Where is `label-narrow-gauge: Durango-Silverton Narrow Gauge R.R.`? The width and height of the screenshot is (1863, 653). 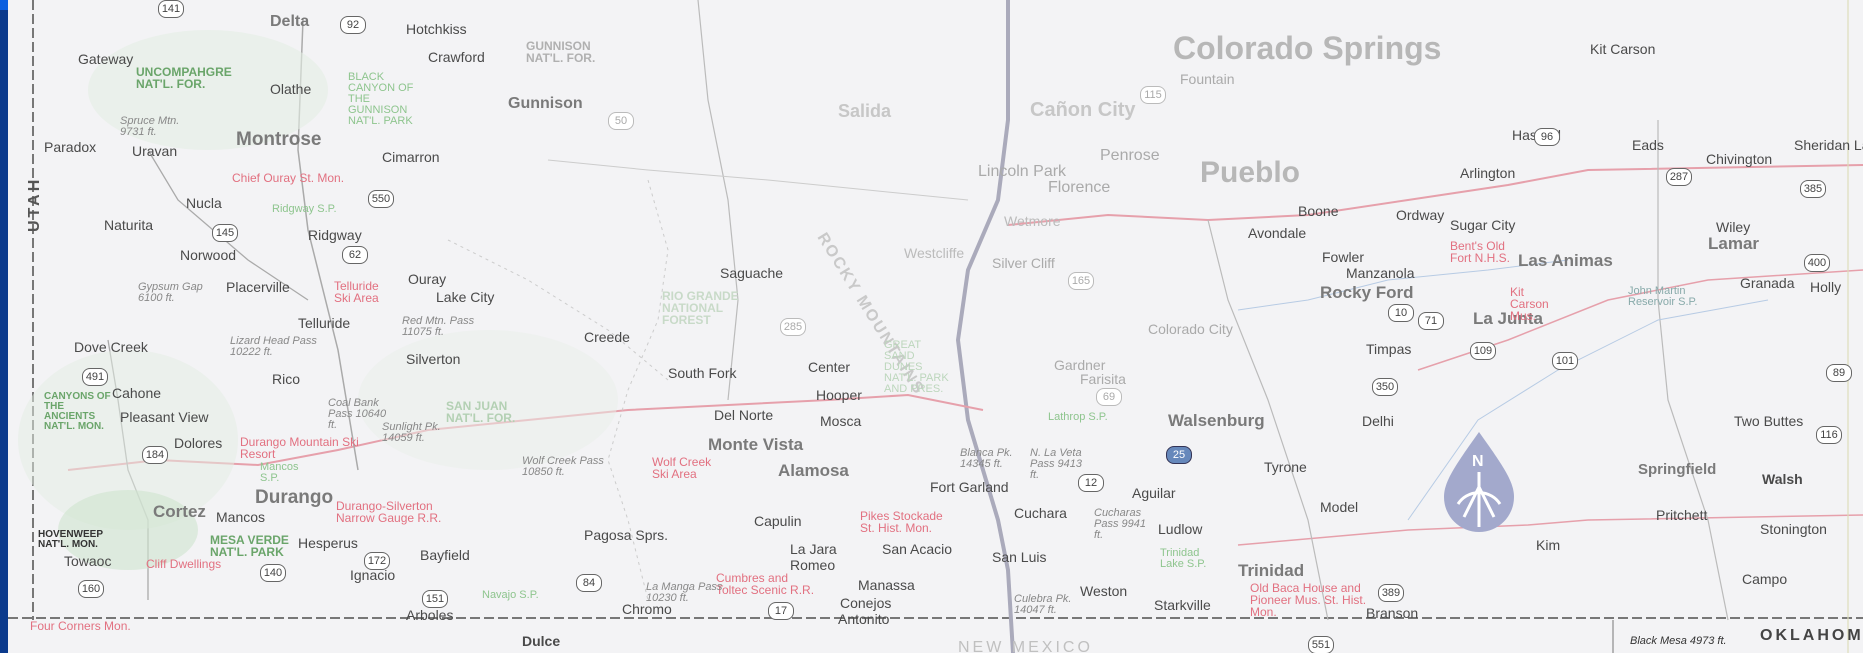 label-narrow-gauge: Durango-Silverton Narrow Gauge R.R. is located at coordinates (389, 512).